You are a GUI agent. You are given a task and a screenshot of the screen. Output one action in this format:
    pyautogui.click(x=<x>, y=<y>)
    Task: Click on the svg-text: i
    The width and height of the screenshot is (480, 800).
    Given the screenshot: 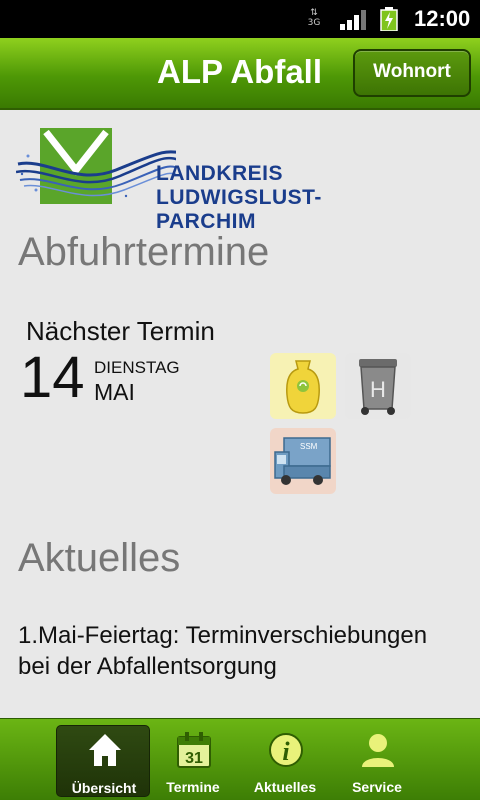 What is the action you would take?
    pyautogui.click(x=286, y=751)
    